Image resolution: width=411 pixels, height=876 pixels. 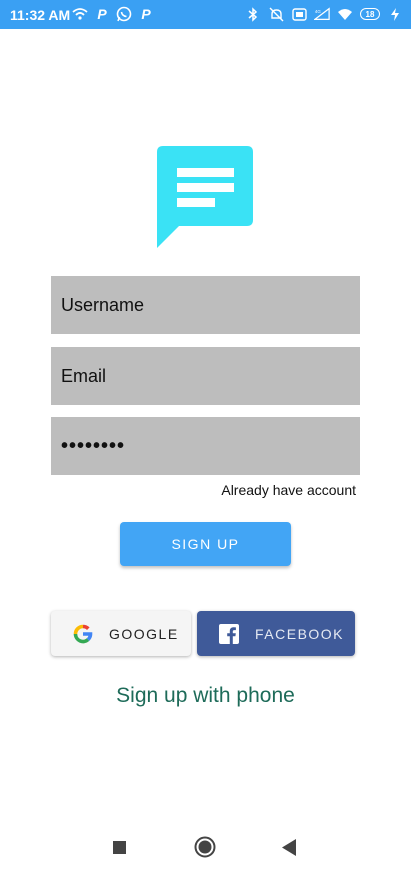 What do you see at coordinates (289, 847) in the screenshot?
I see `back-icon` at bounding box center [289, 847].